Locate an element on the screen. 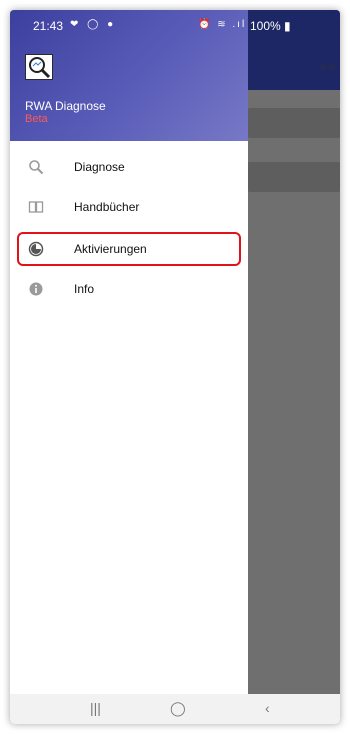  battery-icon: ▮ is located at coordinates (287, 26).